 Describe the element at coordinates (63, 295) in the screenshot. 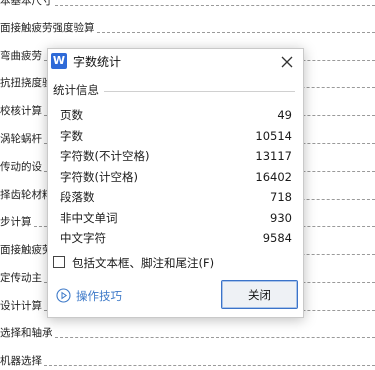

I see `play-circle-icon` at that location.